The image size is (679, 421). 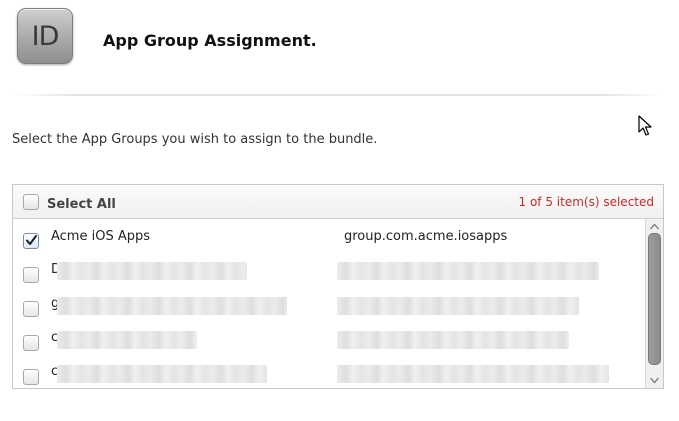 I want to click on list-item: g, so click(x=329, y=304).